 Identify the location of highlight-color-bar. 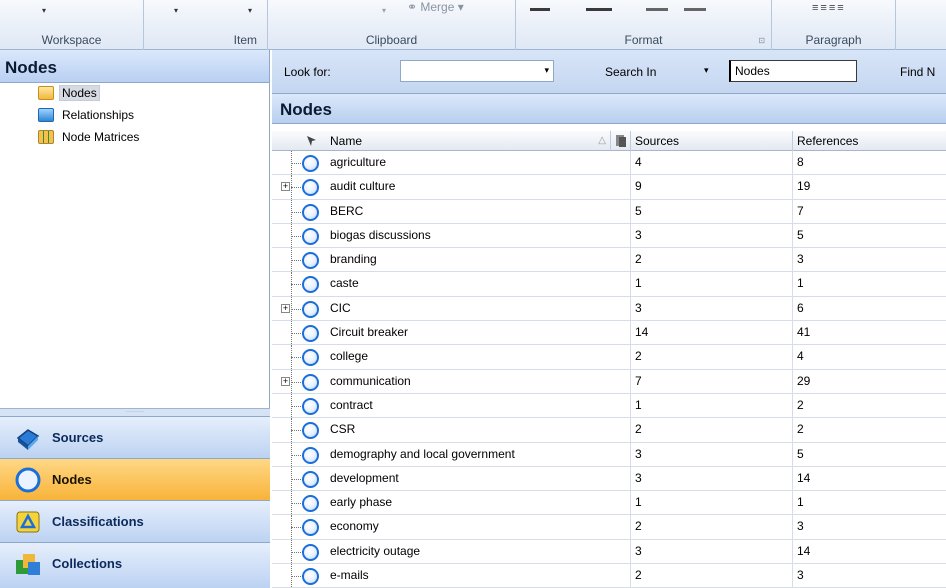
(599, 9).